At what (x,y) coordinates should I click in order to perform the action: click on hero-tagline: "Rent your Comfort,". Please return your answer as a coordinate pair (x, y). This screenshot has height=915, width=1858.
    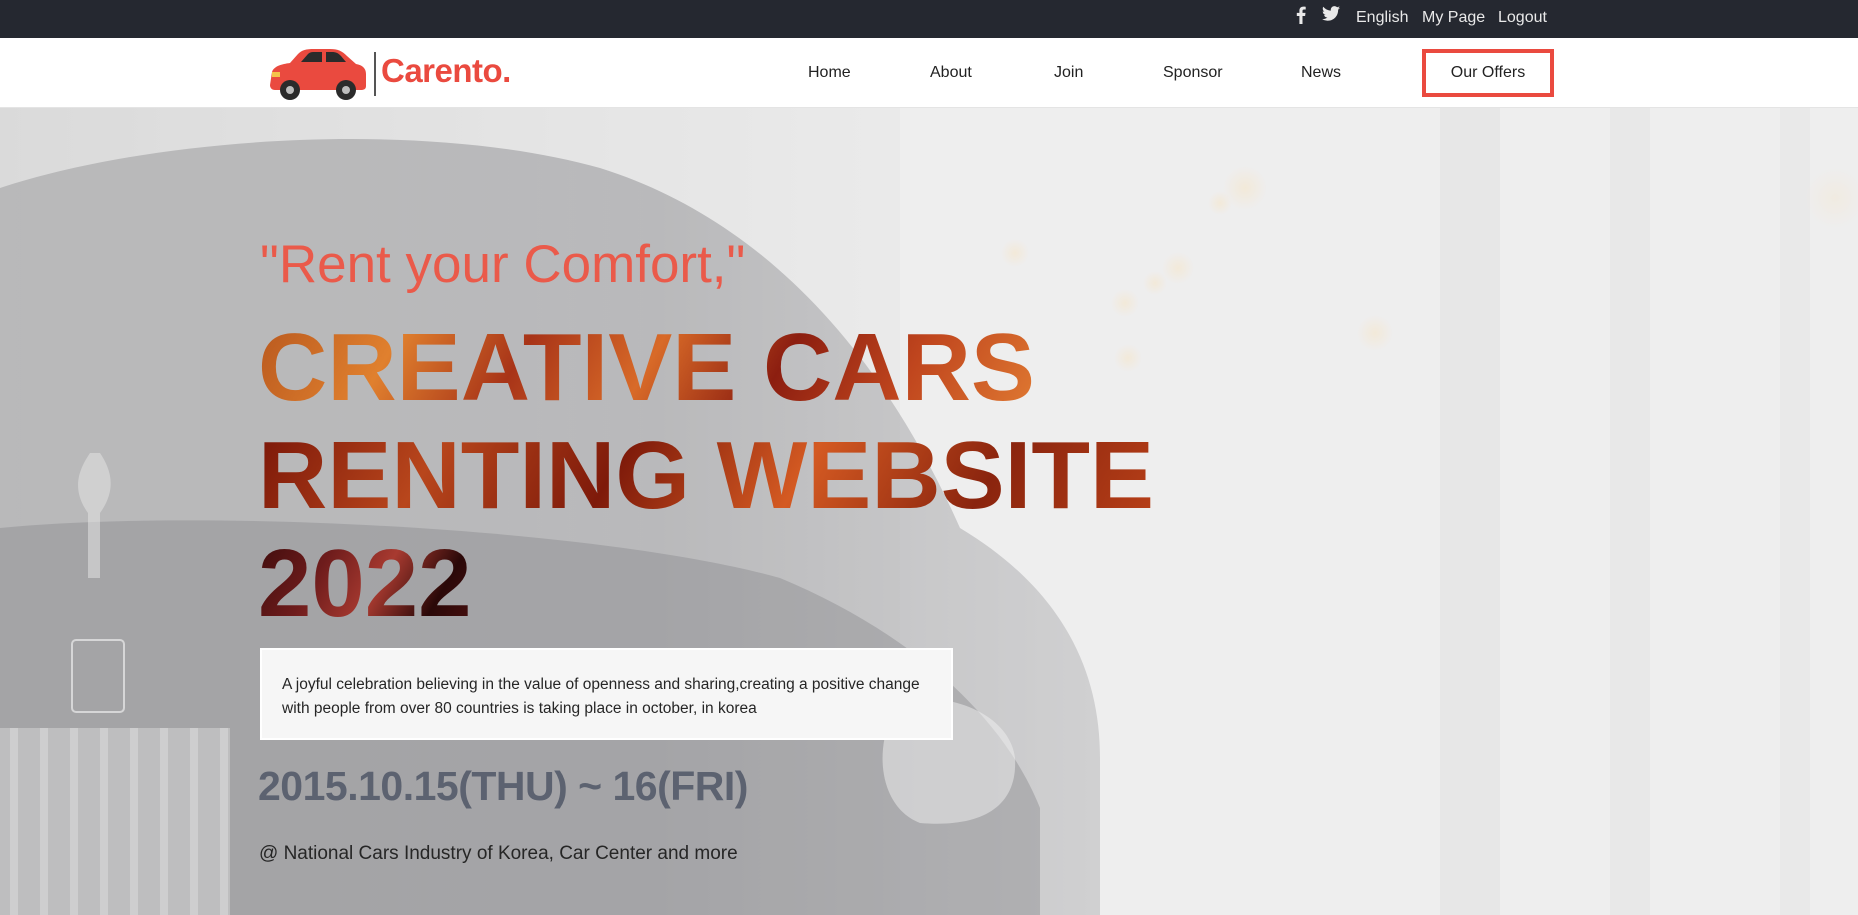
    Looking at the image, I should click on (503, 264).